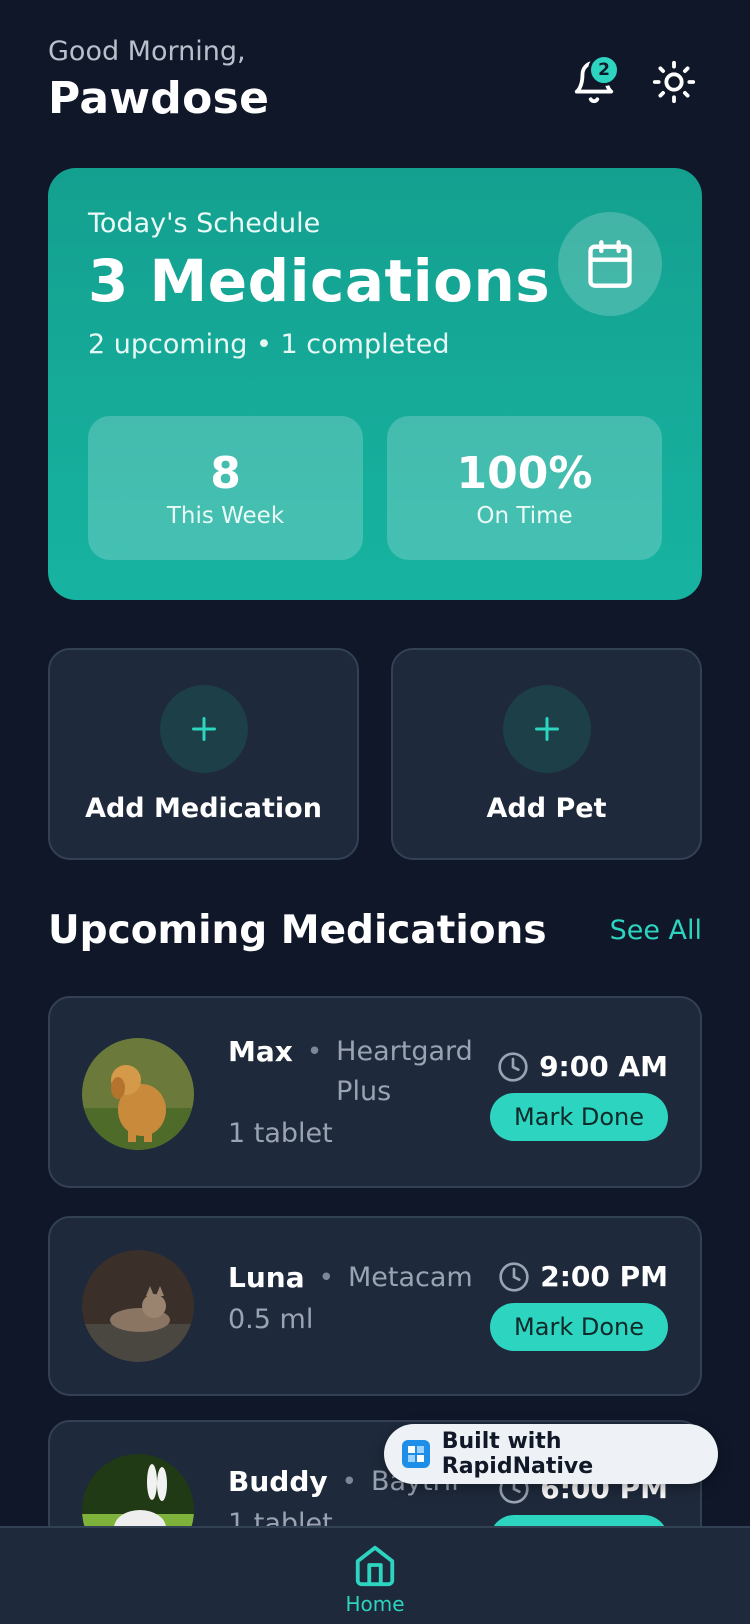  I want to click on rapidnative-logo-icon, so click(416, 1454).